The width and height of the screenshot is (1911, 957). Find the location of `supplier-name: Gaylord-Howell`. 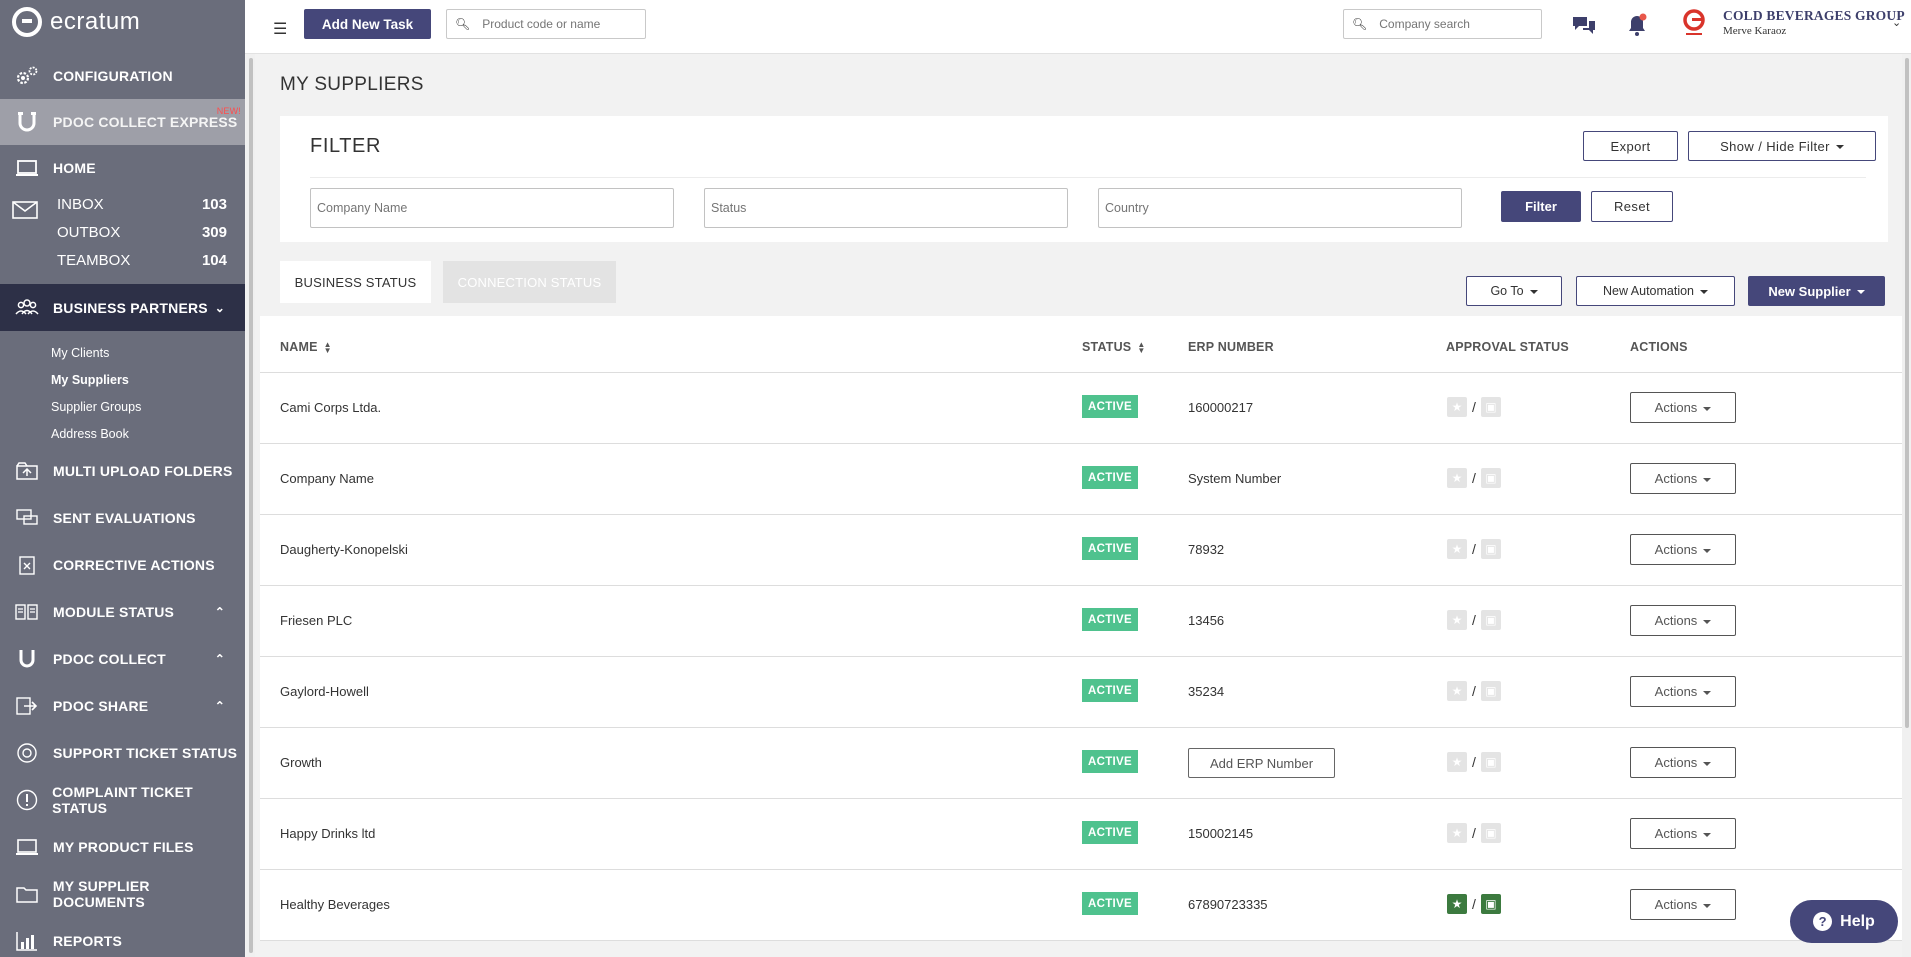

supplier-name: Gaylord-Howell is located at coordinates (324, 691).